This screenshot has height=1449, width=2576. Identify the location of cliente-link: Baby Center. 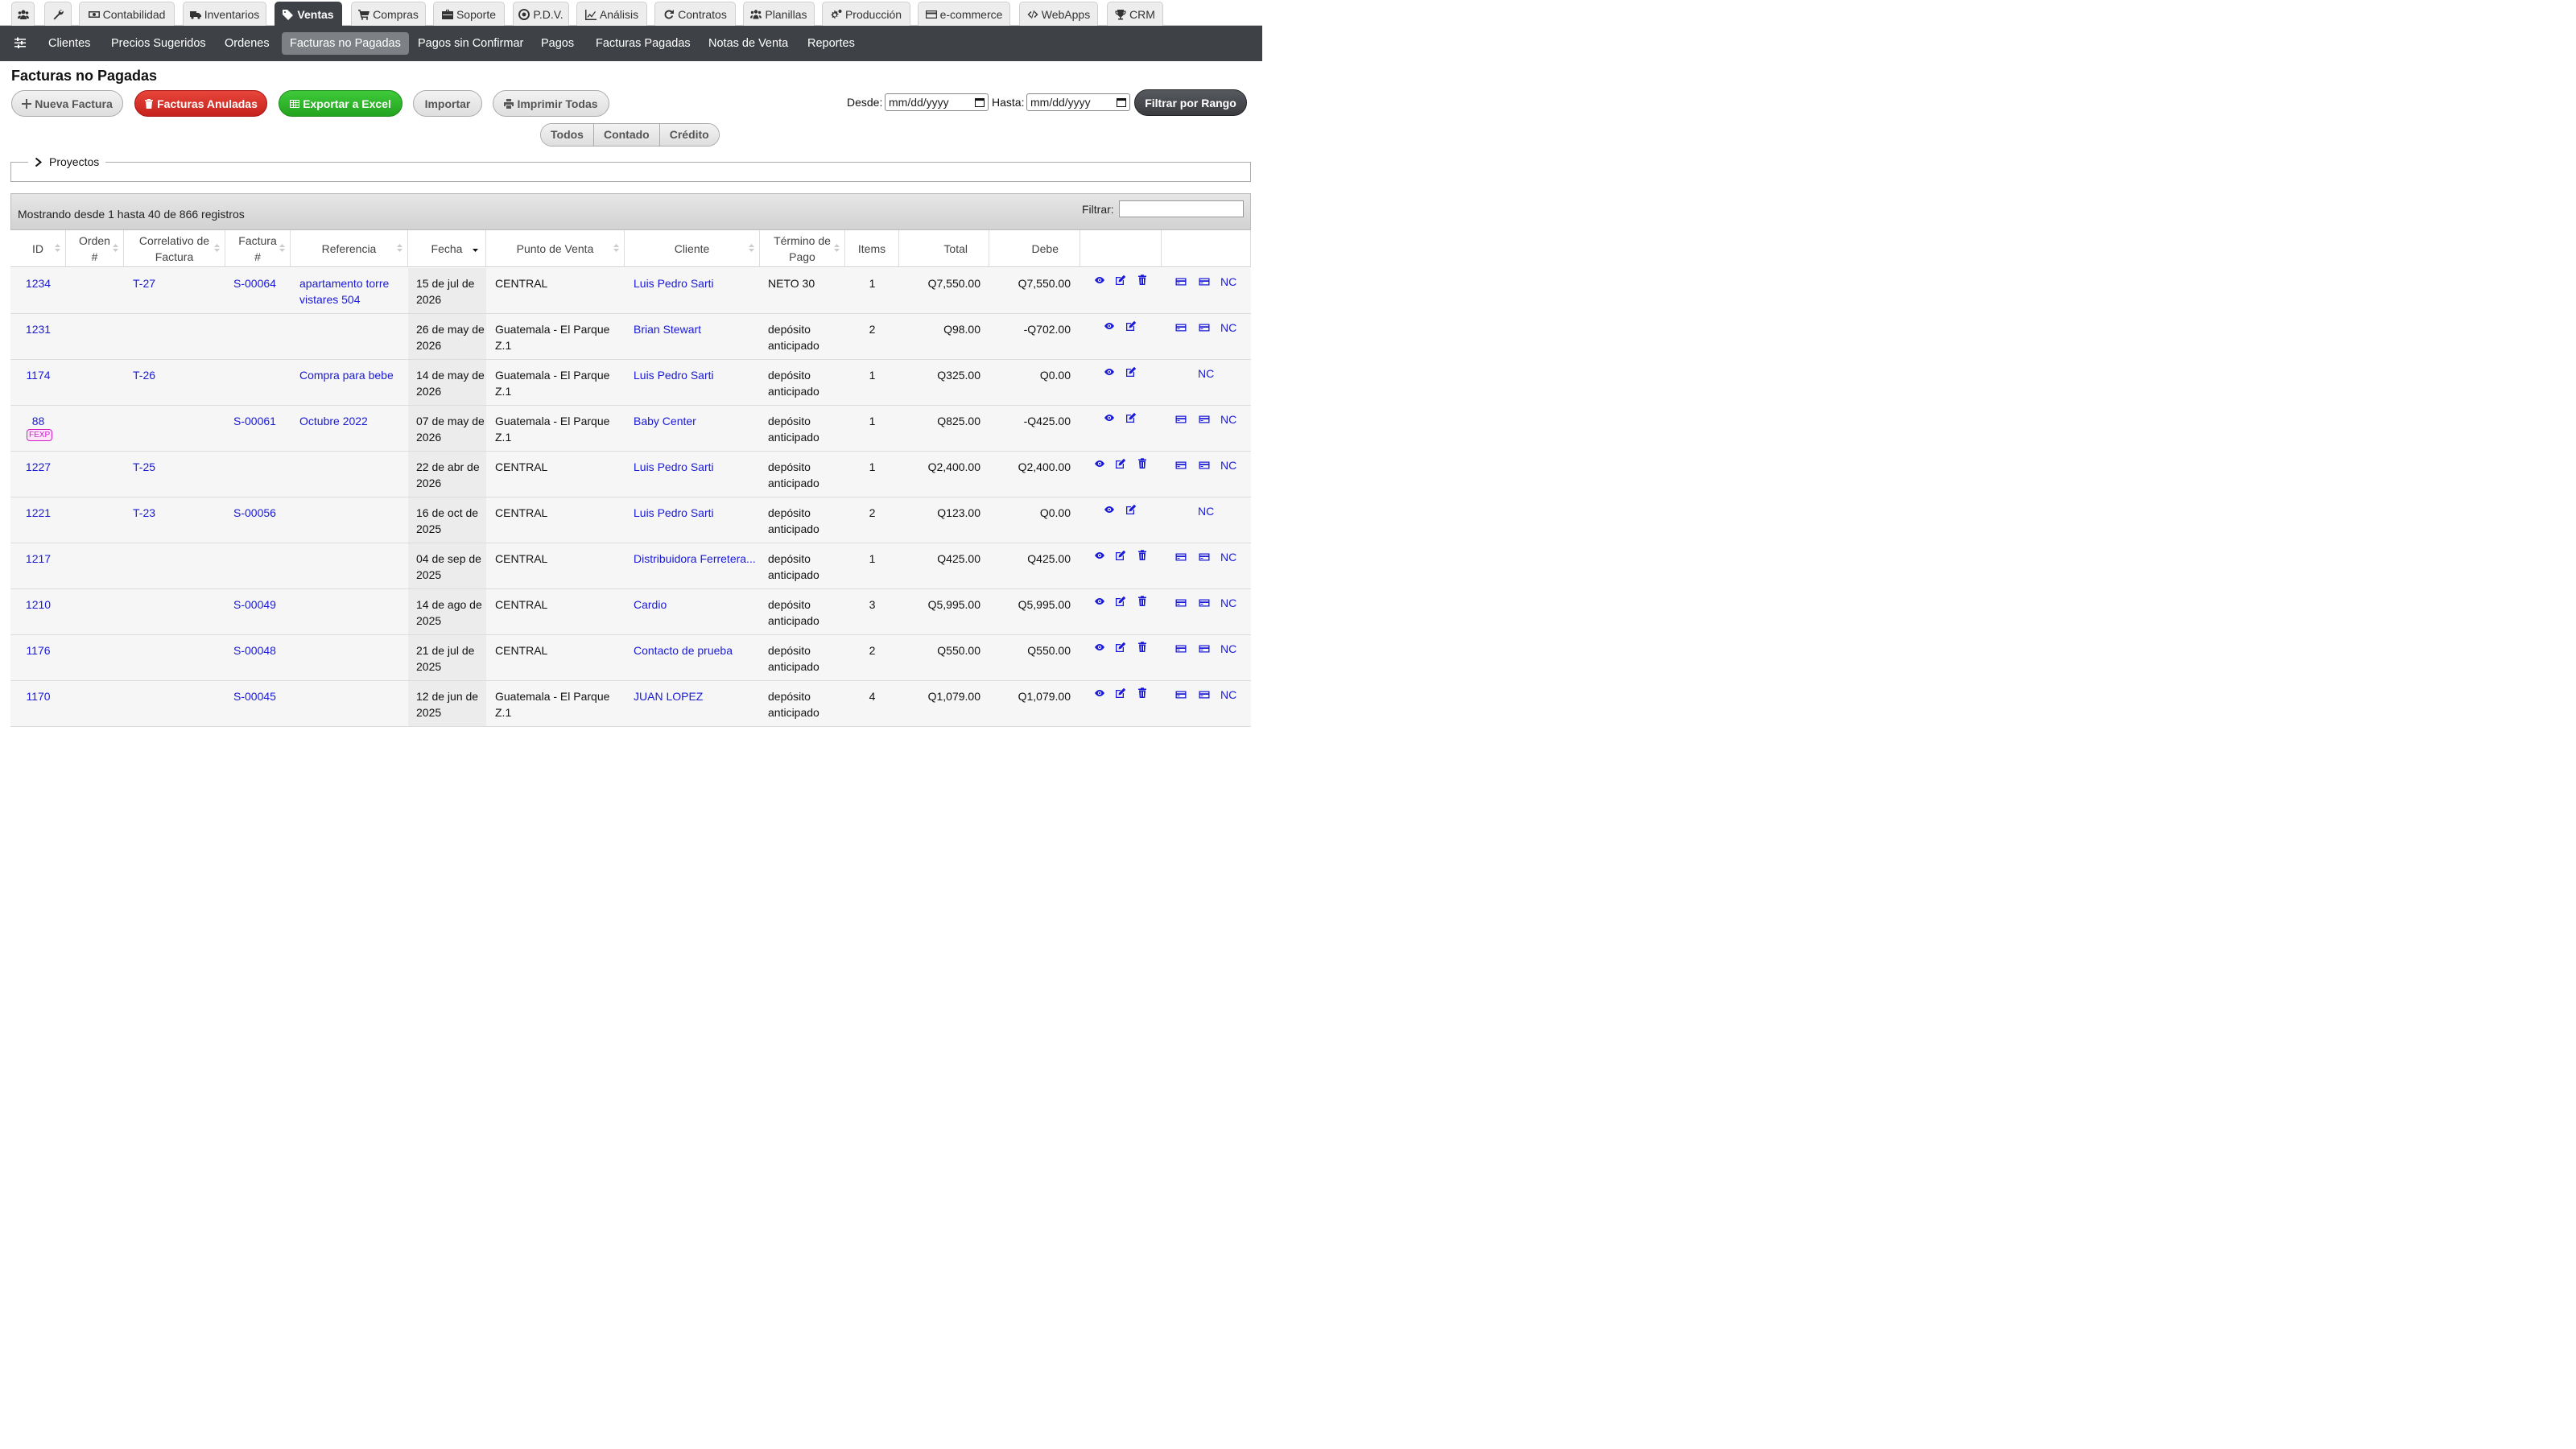
(698, 421).